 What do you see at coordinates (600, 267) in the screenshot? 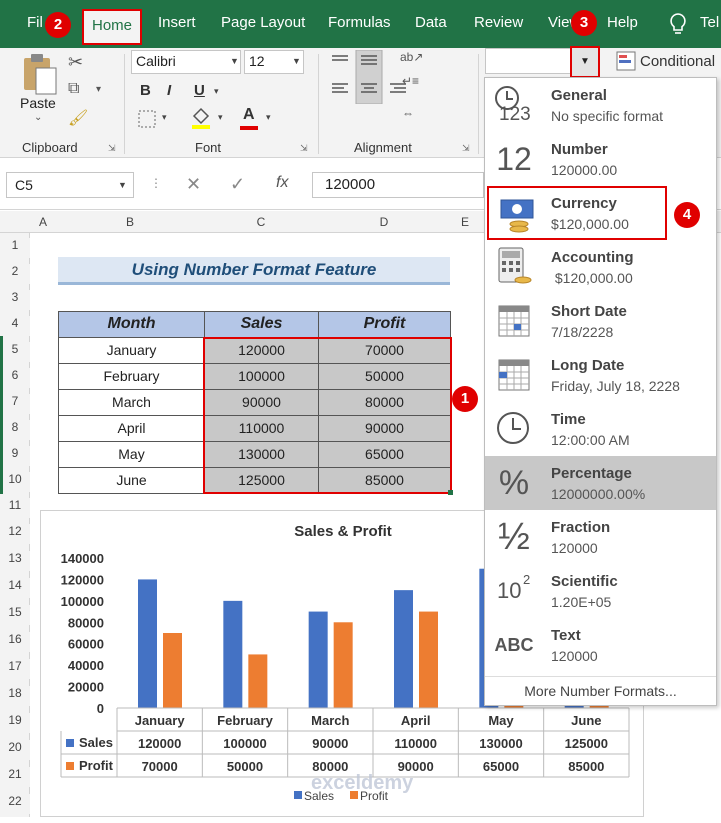
I see `format-item-accounting: Accounting $120,000.00` at bounding box center [600, 267].